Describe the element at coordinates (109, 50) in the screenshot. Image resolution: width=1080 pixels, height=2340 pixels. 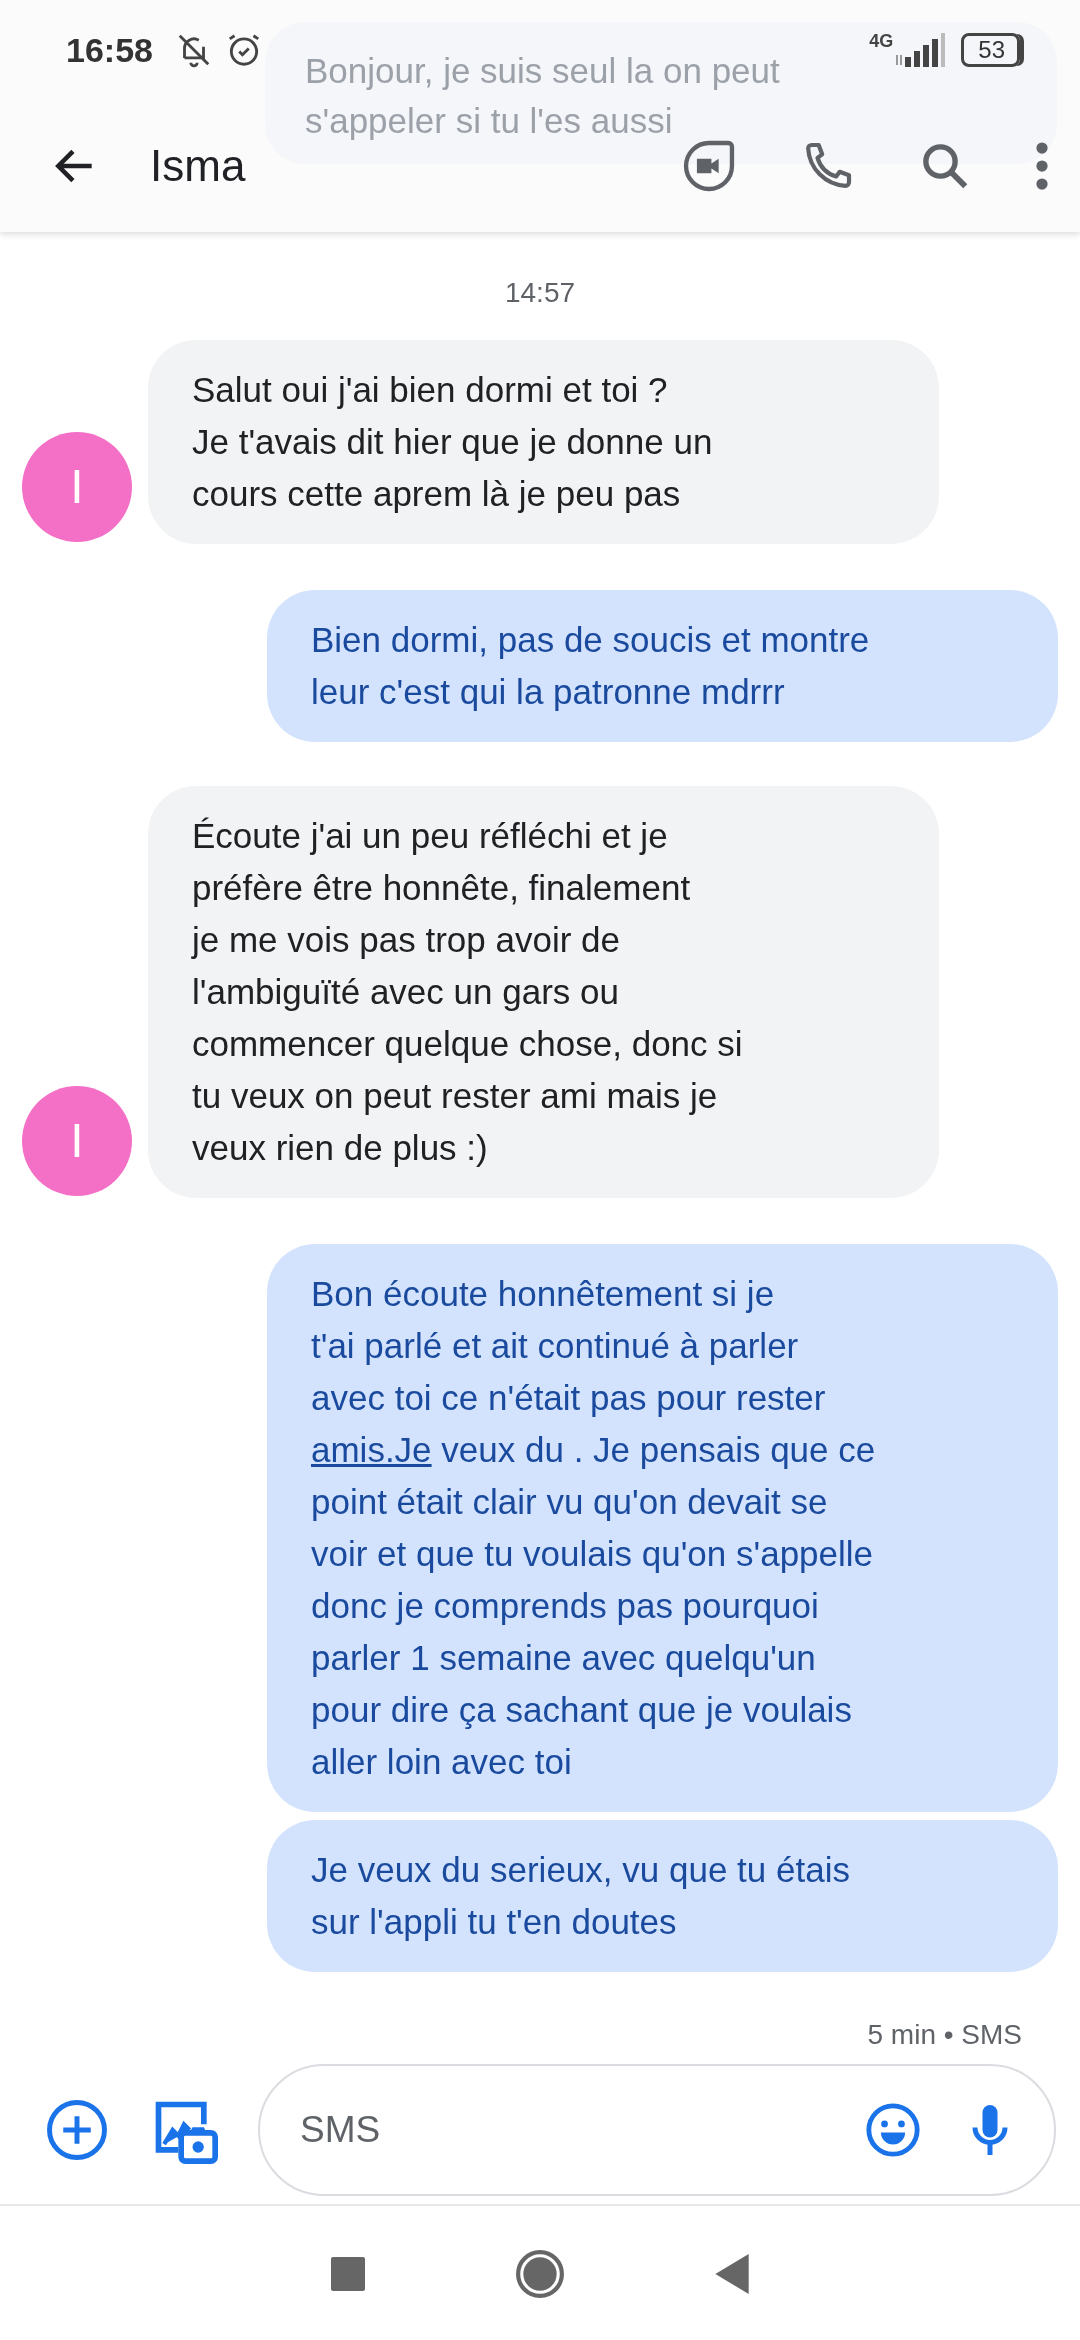
I see `status-time: 16:58` at that location.